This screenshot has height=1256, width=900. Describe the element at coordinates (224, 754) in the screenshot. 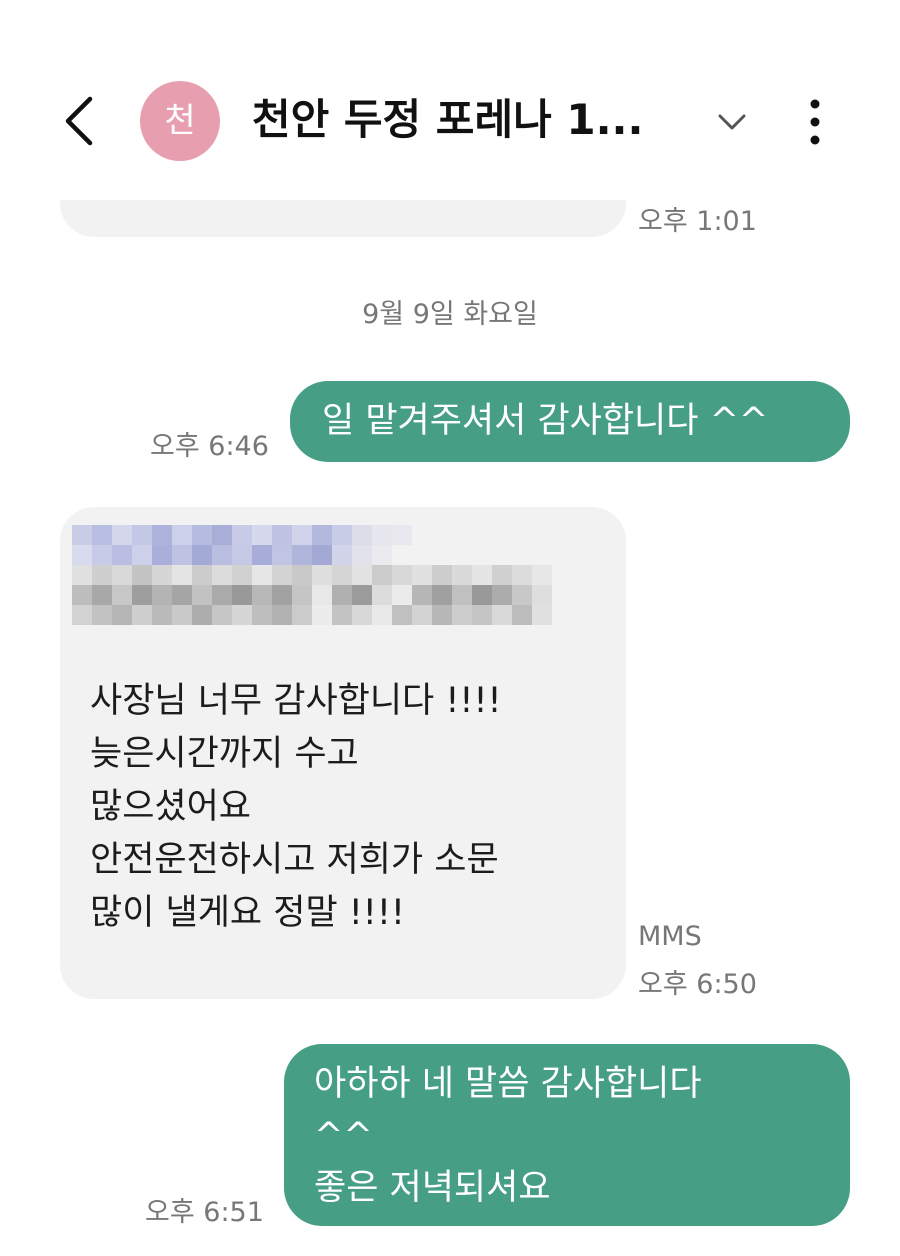

I see `message-line: 늦은시간까지 수고` at that location.